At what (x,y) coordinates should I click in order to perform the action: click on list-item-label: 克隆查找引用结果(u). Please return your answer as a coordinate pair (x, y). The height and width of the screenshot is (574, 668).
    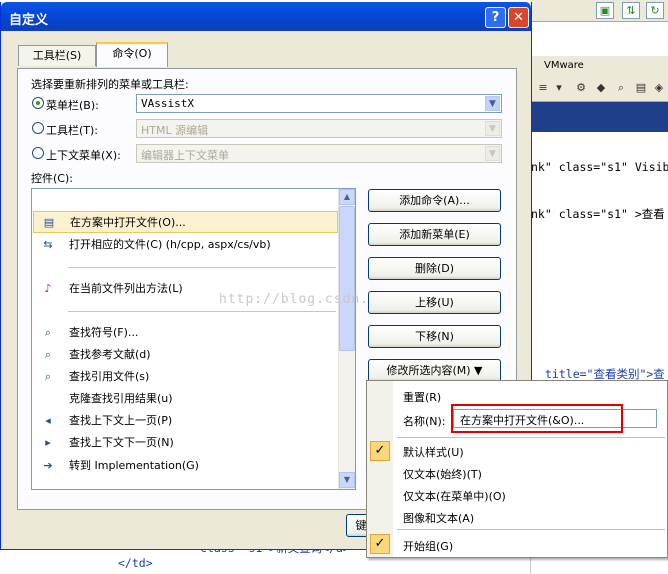
    Looking at the image, I should click on (121, 398).